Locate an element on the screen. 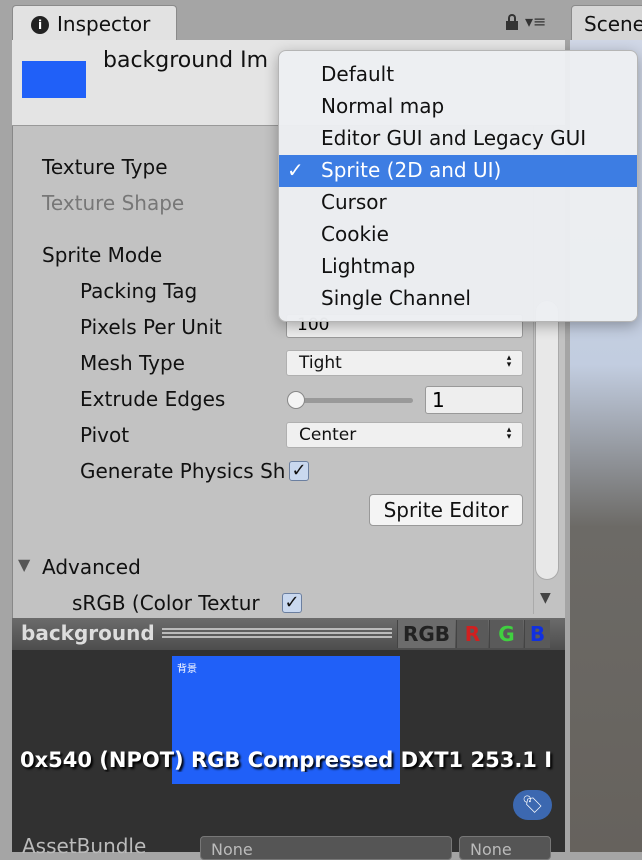 The image size is (642, 860). image-text: 背景 is located at coordinates (187, 669).